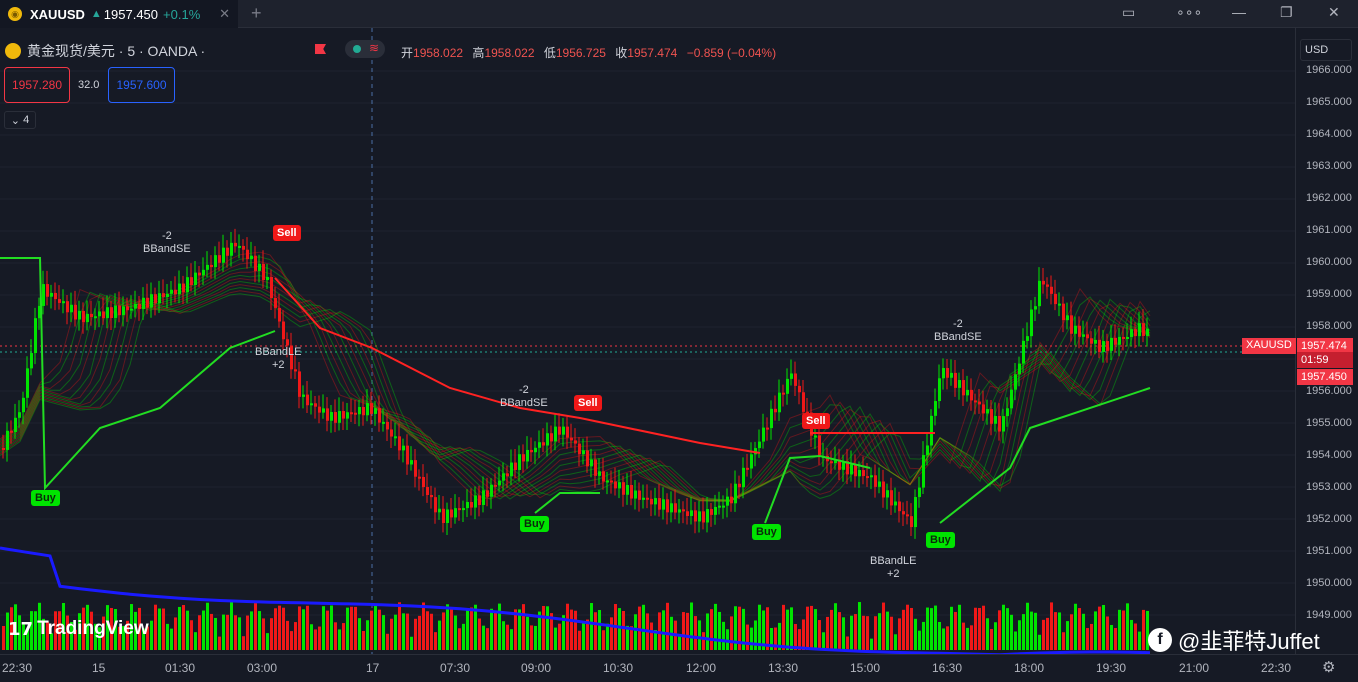 This screenshot has height=682, width=1358. Describe the element at coordinates (37, 85) in the screenshot. I see `sell-price-button: 1957.280` at that location.